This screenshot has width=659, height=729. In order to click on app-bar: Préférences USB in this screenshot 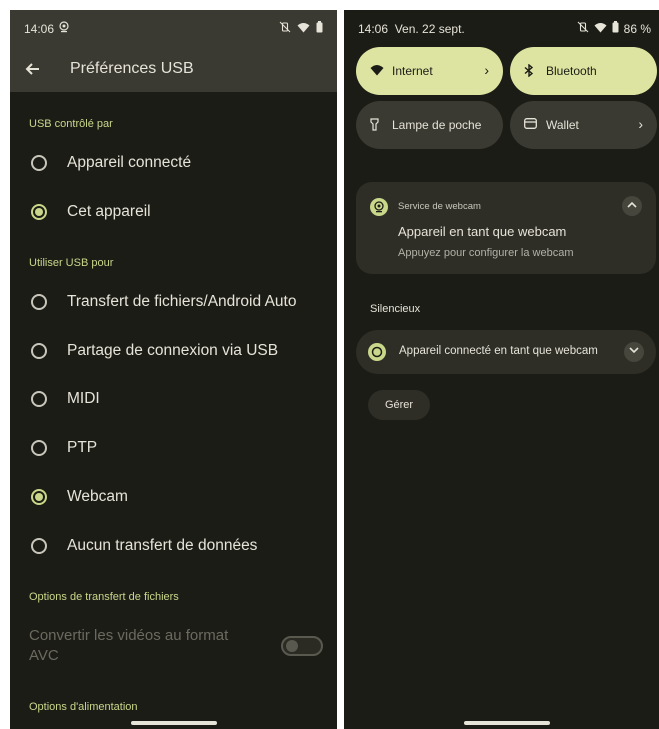, I will do `click(173, 69)`.